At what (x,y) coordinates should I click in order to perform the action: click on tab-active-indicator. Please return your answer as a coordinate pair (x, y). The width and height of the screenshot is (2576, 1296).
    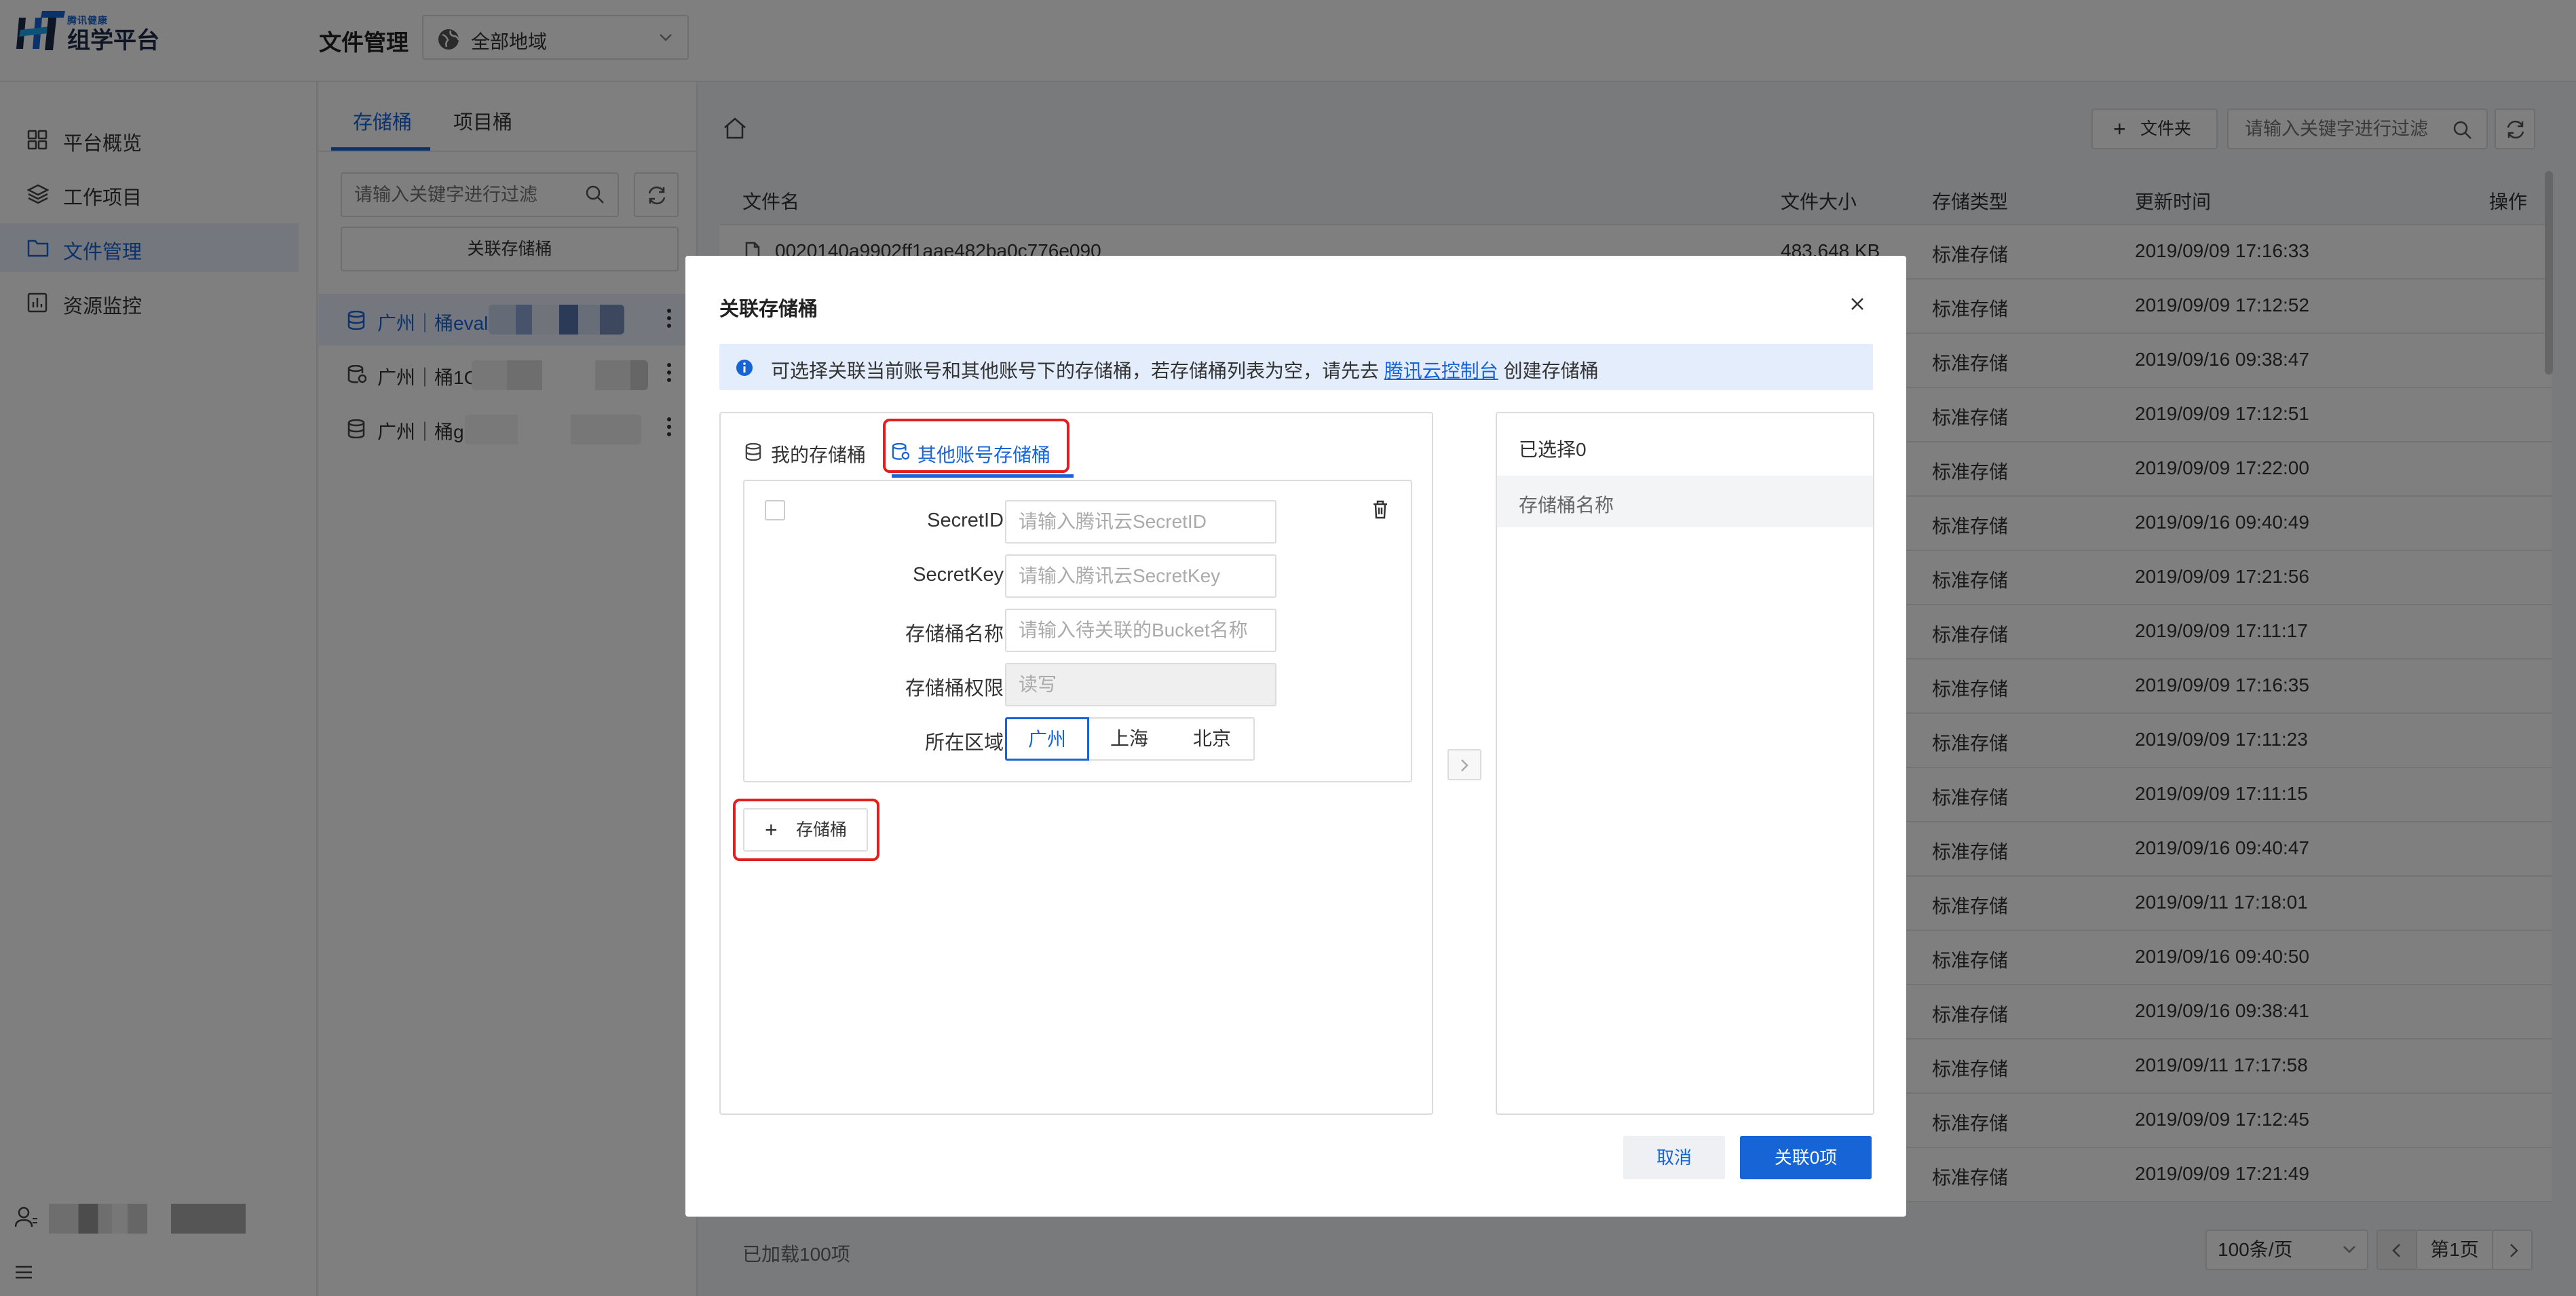
    Looking at the image, I should click on (983, 476).